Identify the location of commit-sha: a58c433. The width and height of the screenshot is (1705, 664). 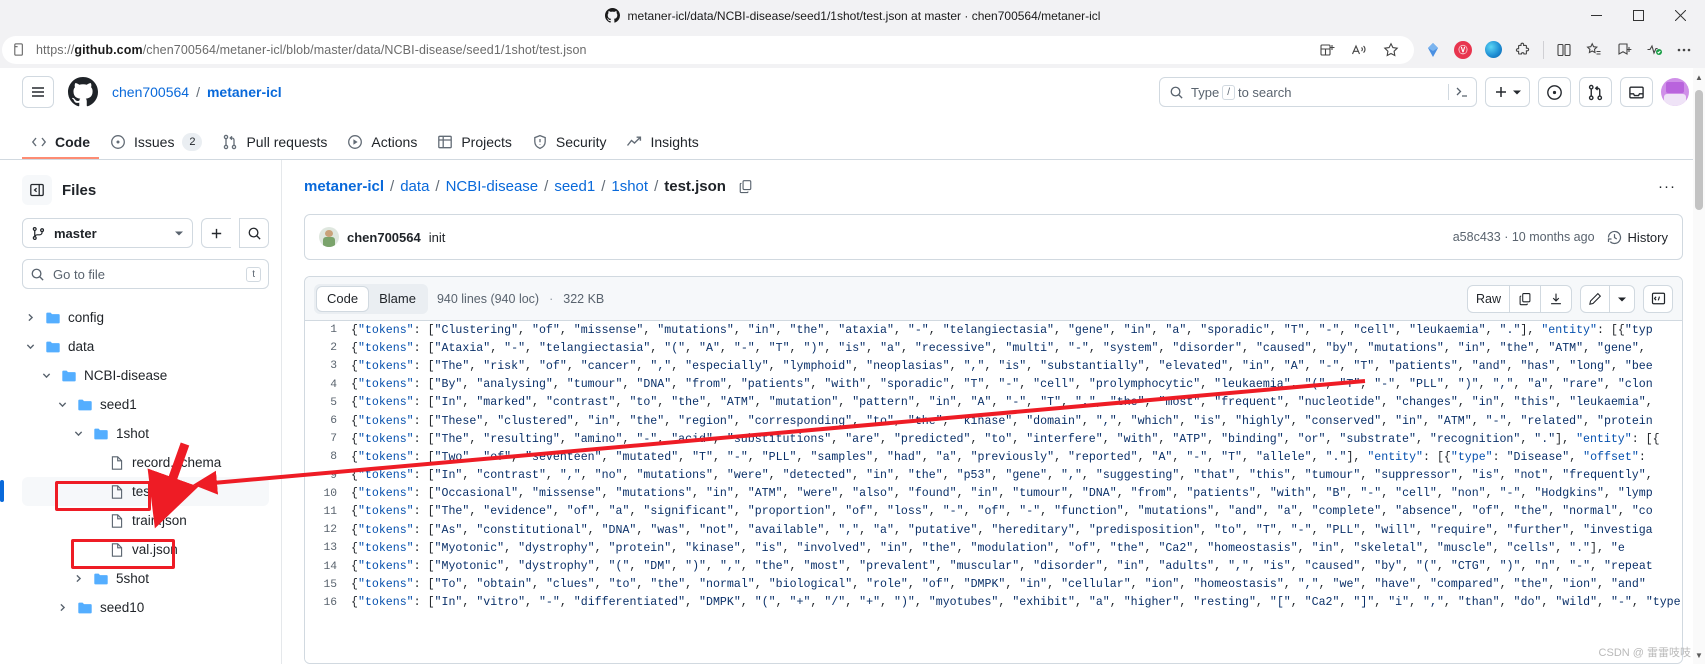
(1477, 237).